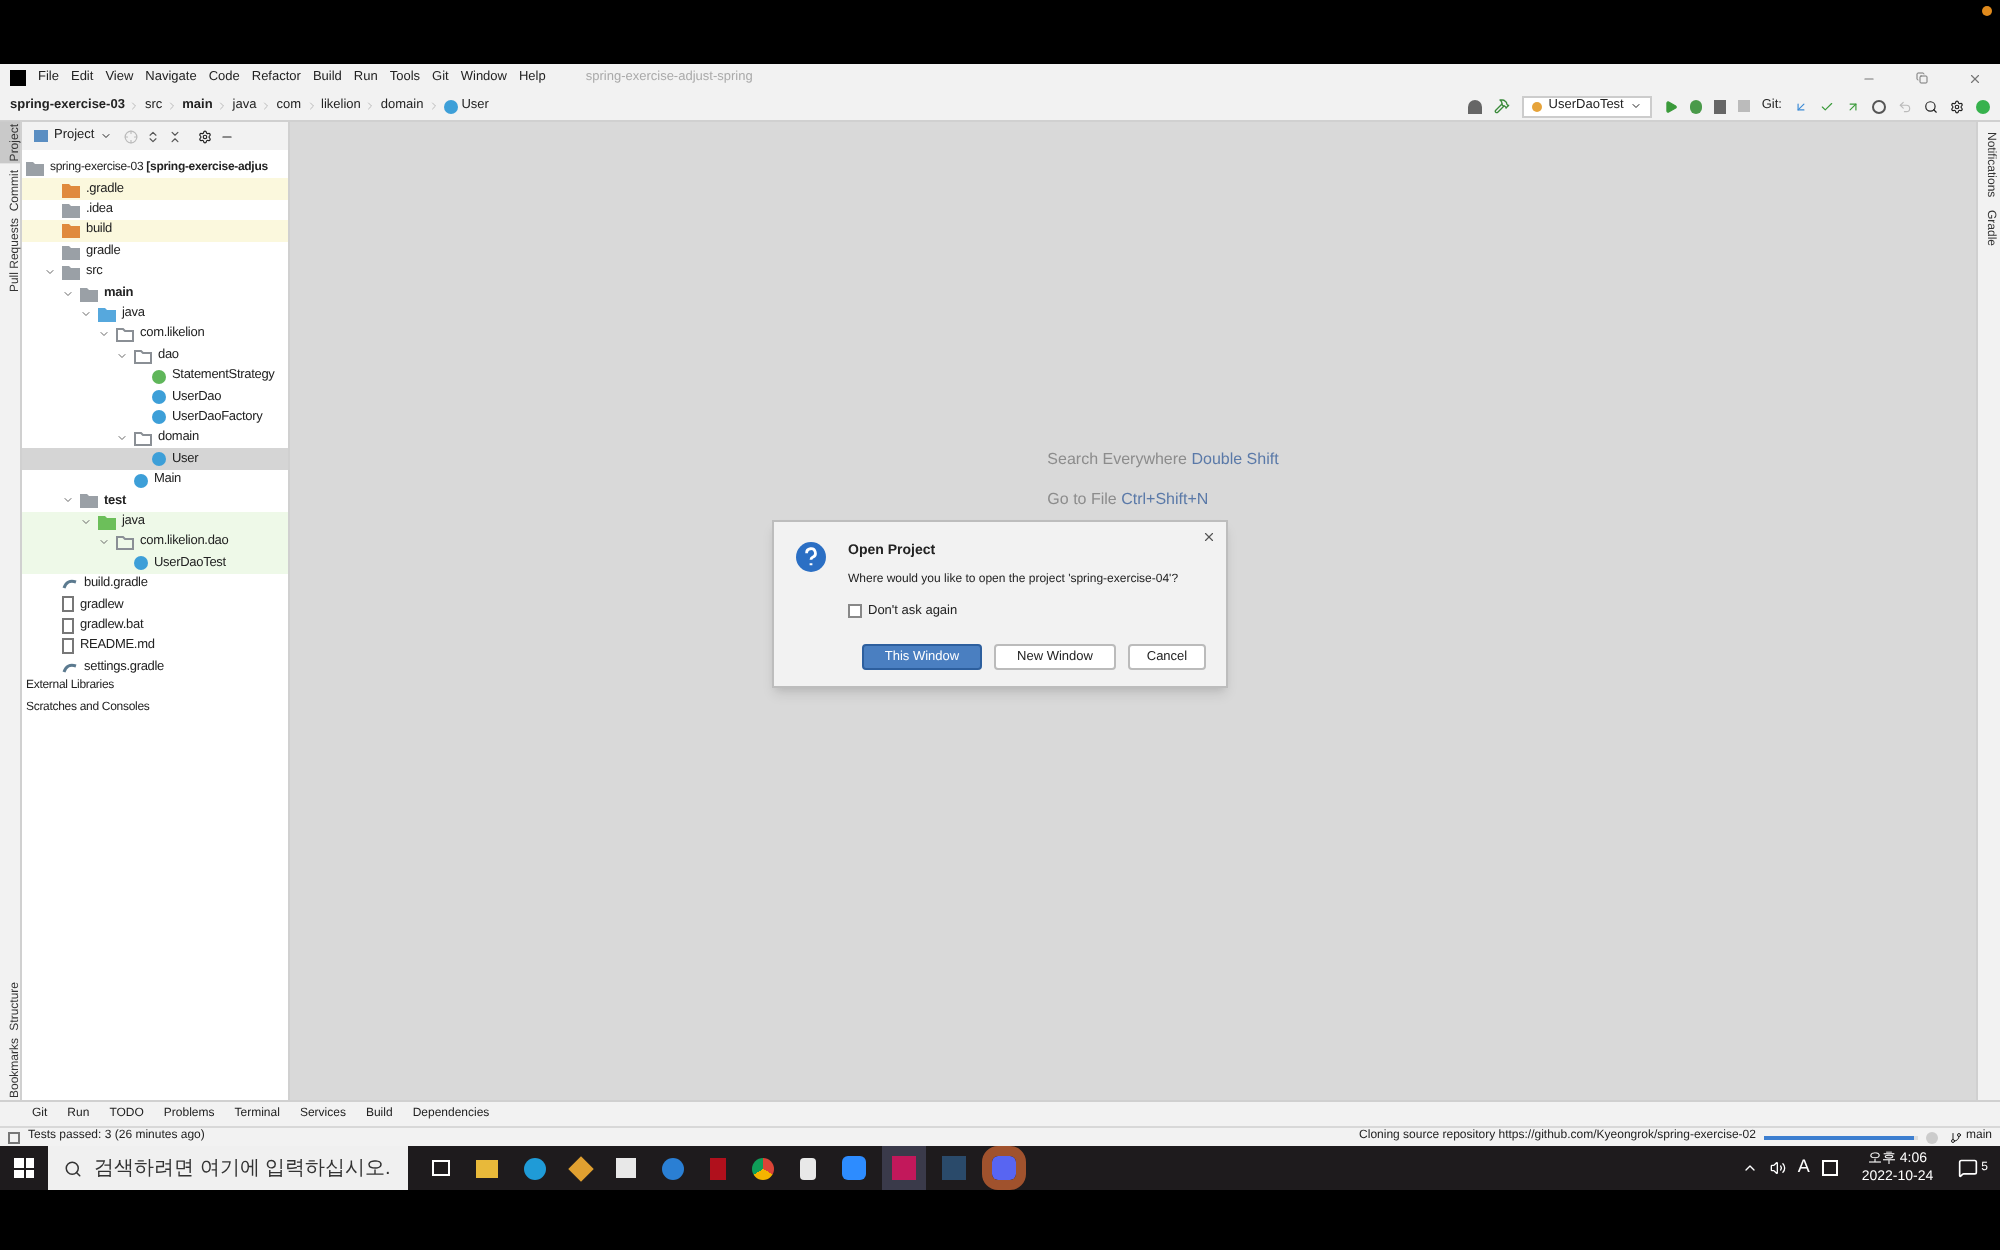 The image size is (2000, 1250). Describe the element at coordinates (808, 1168) in the screenshot. I see `app-icon` at that location.